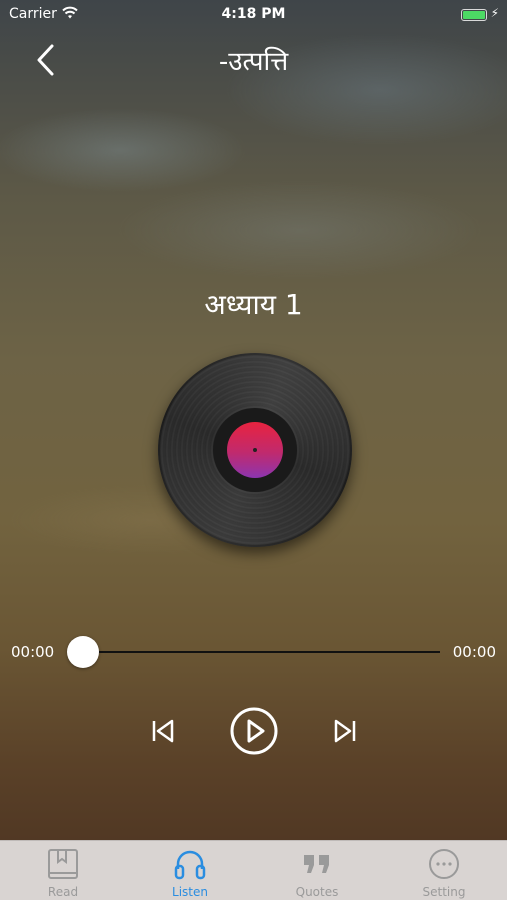  What do you see at coordinates (63, 892) in the screenshot?
I see `tab-read-label: Read` at bounding box center [63, 892].